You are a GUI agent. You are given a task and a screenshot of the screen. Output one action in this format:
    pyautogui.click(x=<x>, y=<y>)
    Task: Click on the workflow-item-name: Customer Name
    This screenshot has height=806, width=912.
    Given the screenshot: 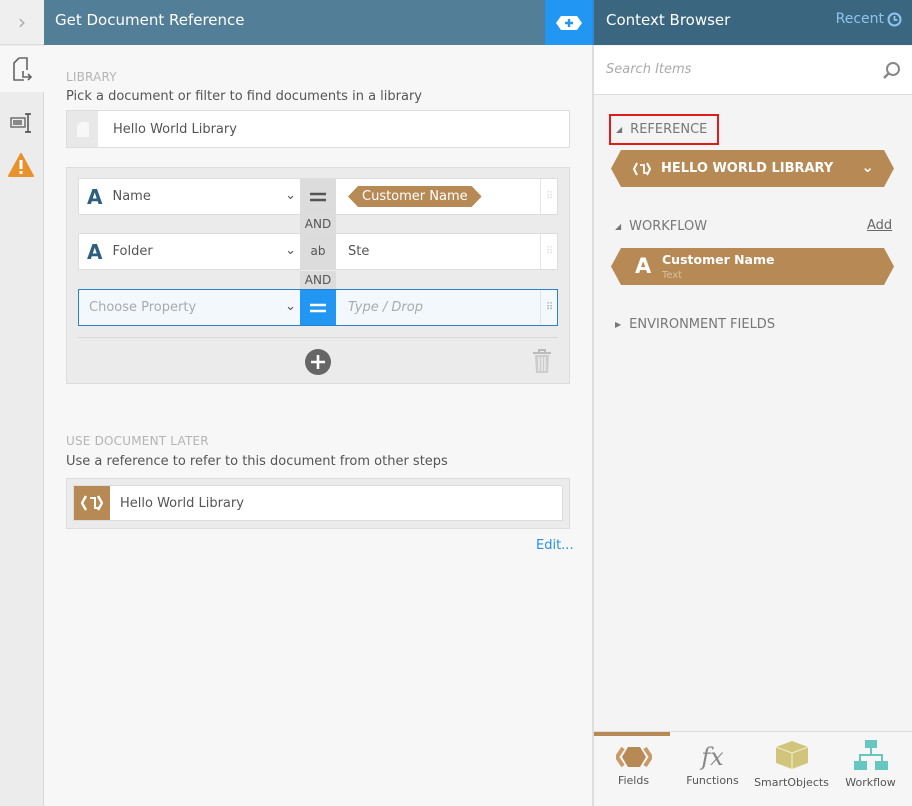 What is the action you would take?
    pyautogui.click(x=718, y=259)
    